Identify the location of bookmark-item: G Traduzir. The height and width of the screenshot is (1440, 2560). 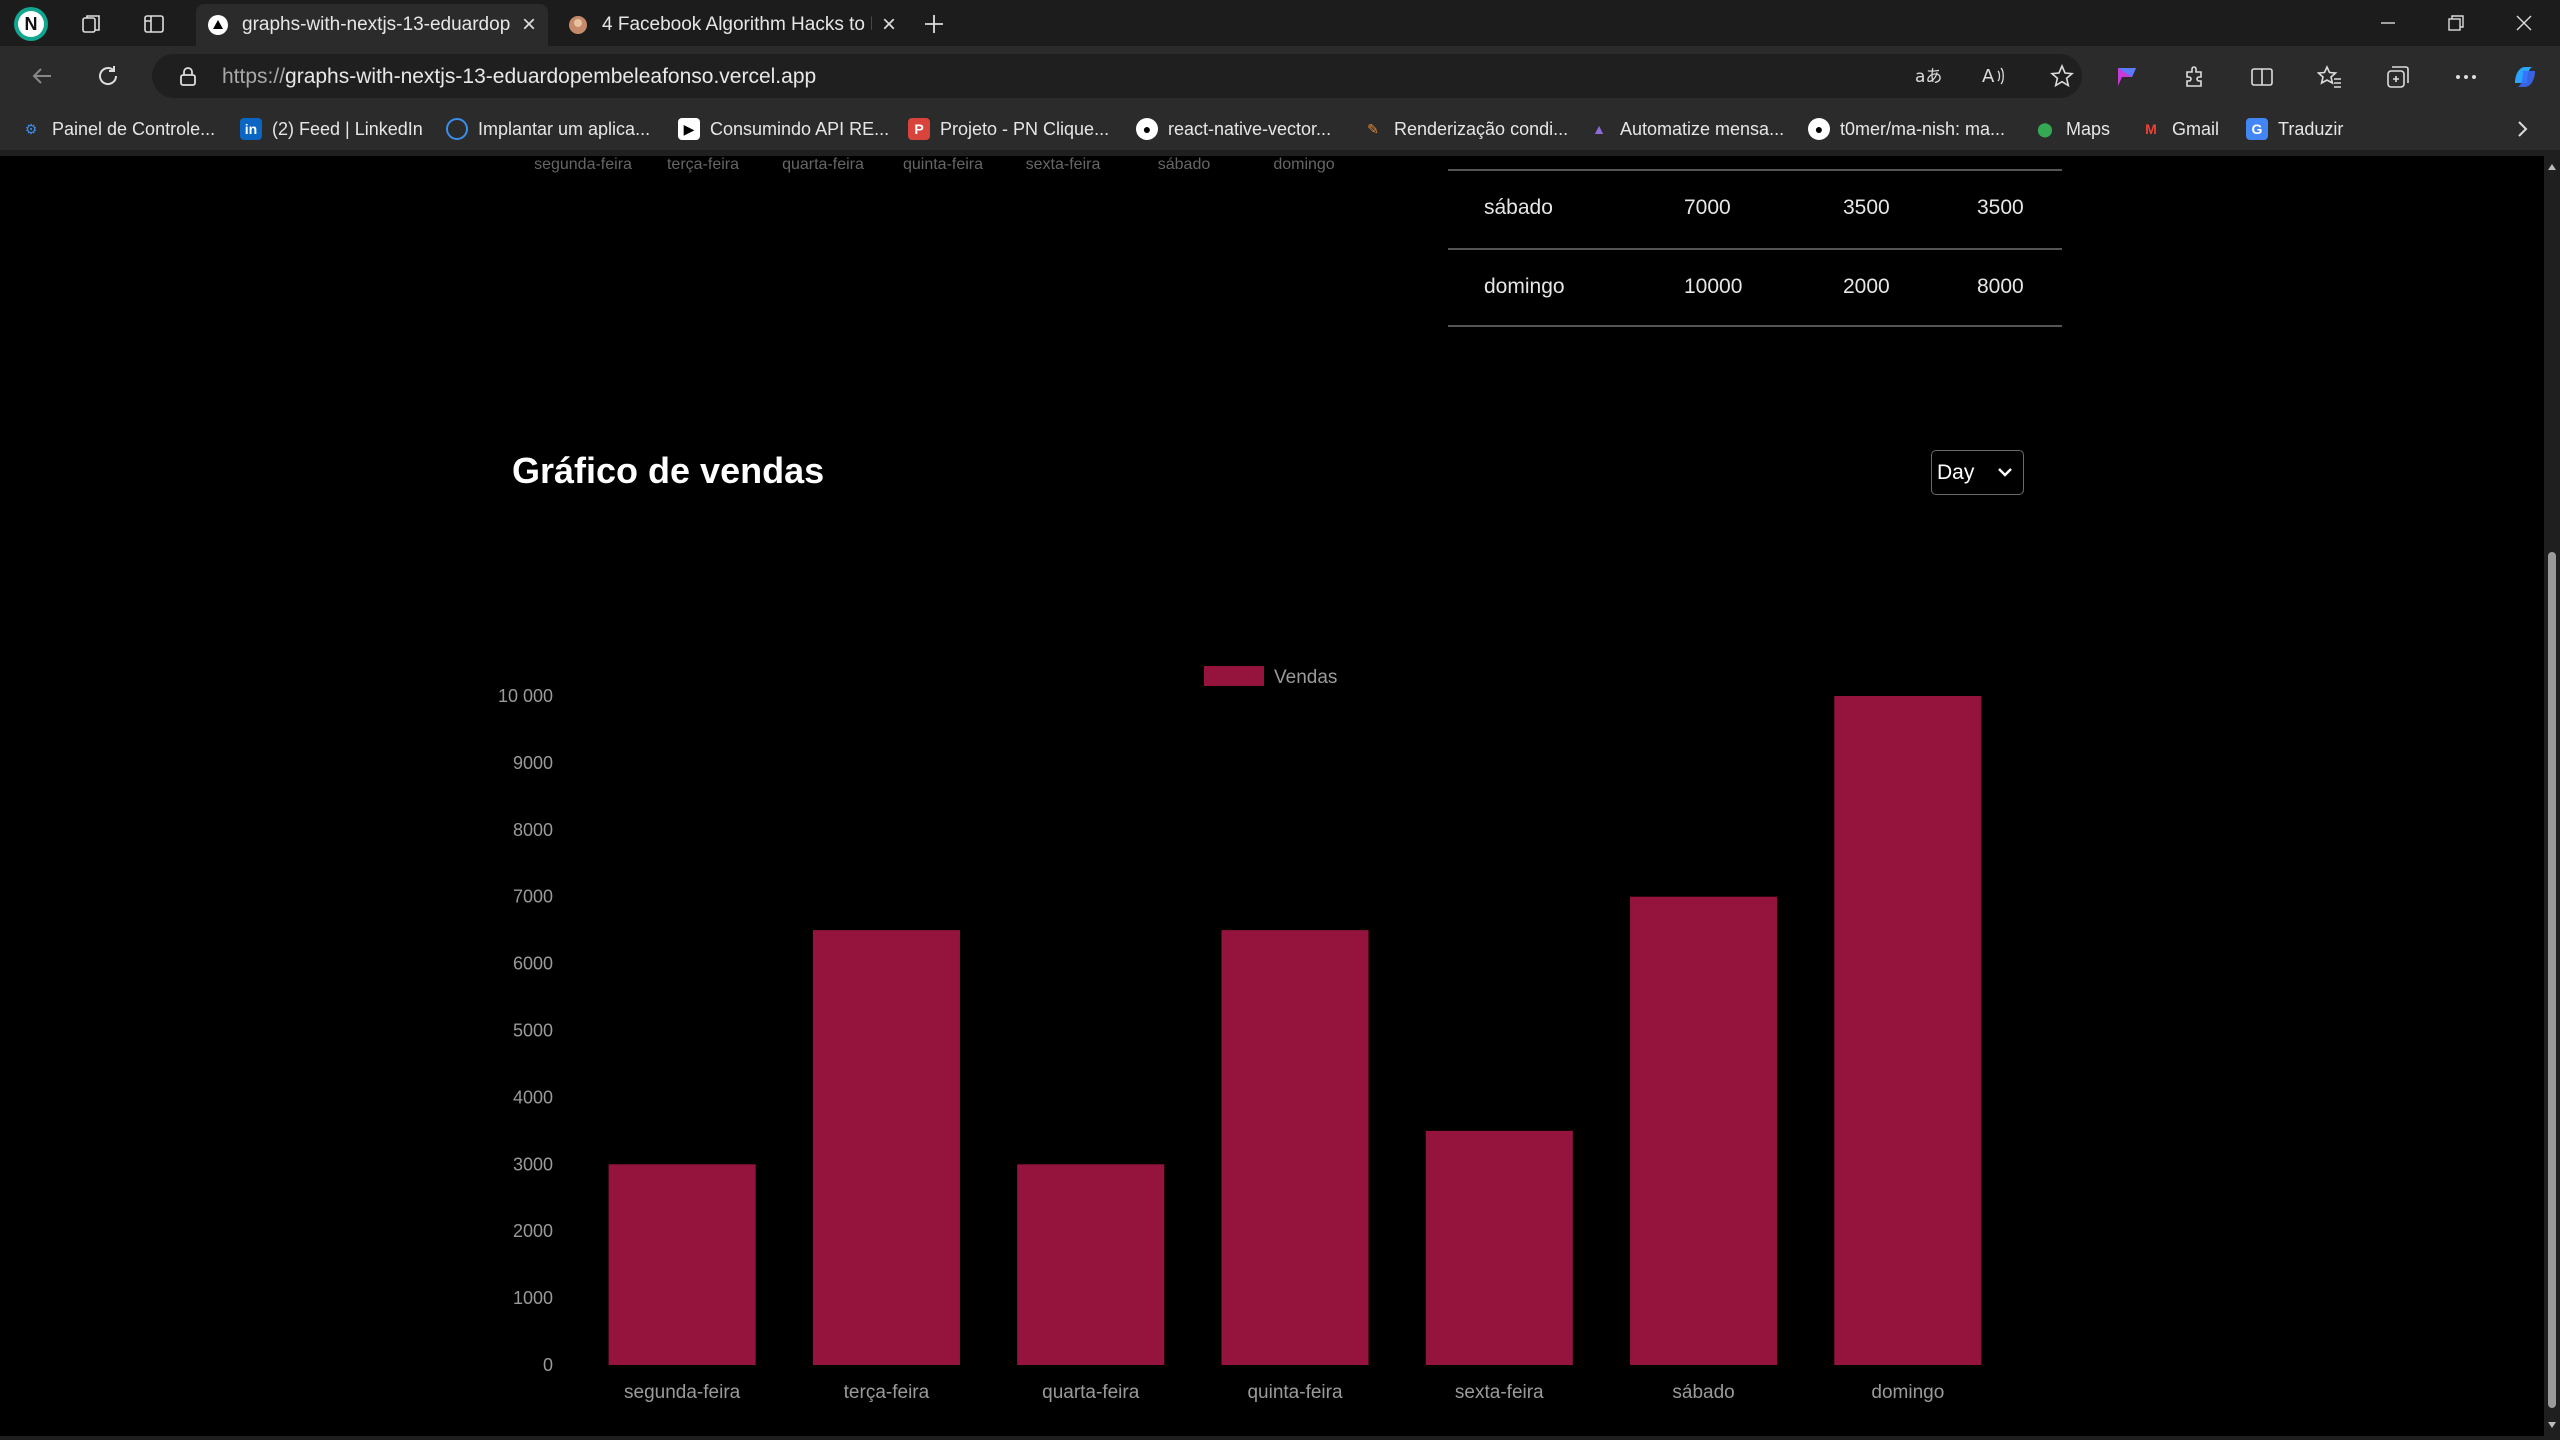
(2294, 129).